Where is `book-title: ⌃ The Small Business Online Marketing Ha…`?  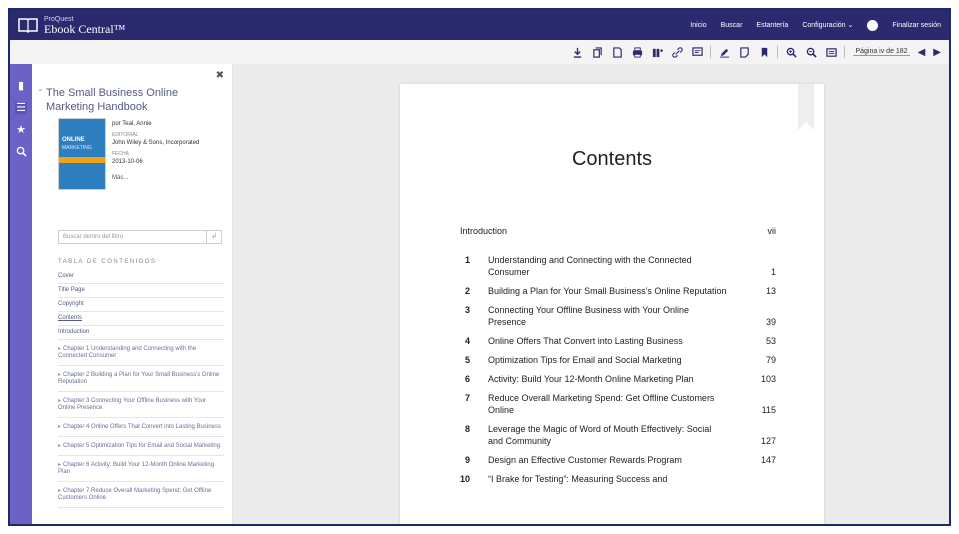
book-title: ⌃ The Small Business Online Marketing Ha… is located at coordinates (108, 100).